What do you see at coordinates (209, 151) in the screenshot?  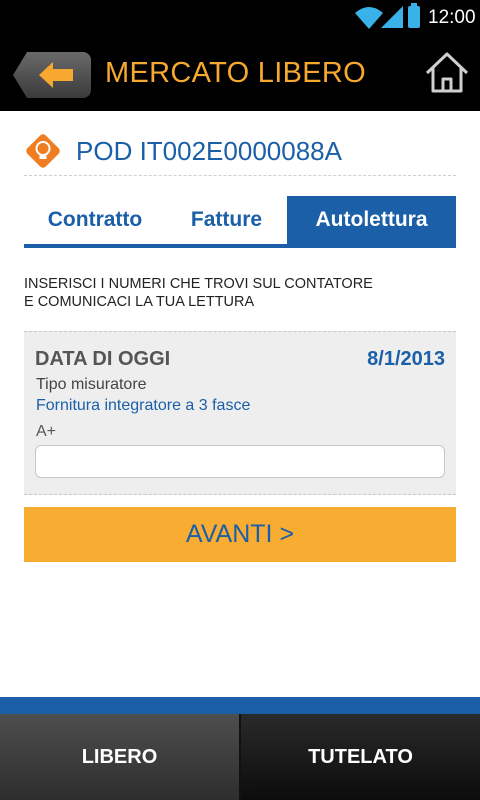 I see `pod-label: POD IT002E0000088A` at bounding box center [209, 151].